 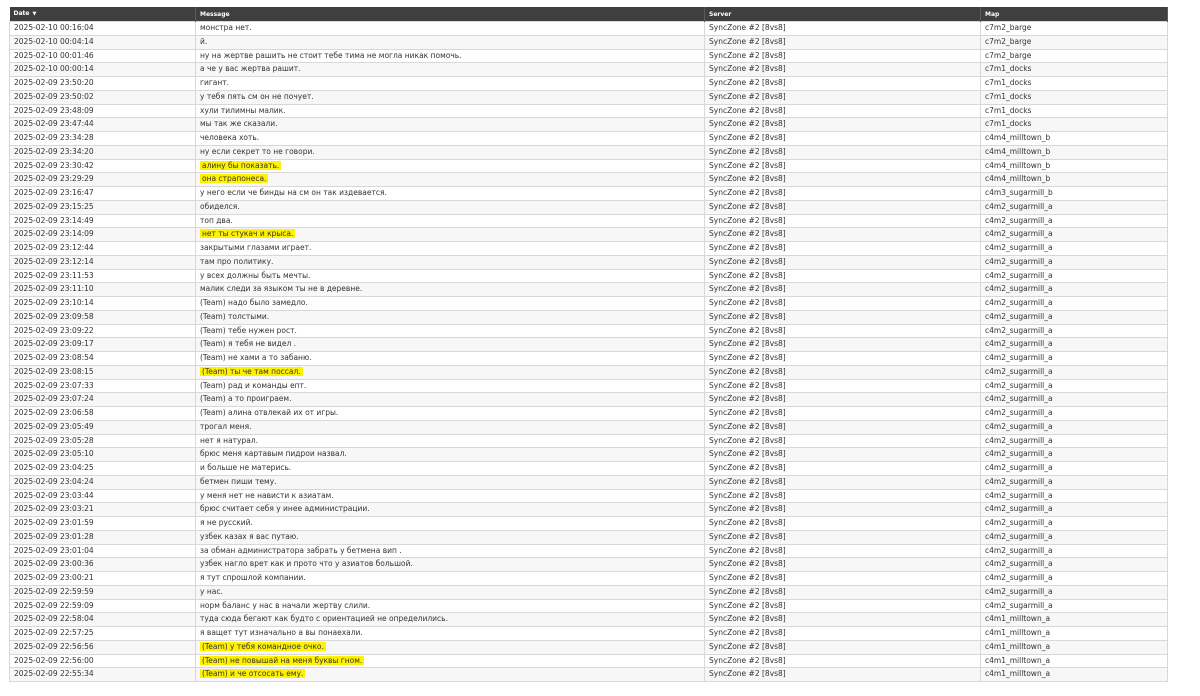 I want to click on cell-message: там про политику., so click(x=450, y=262).